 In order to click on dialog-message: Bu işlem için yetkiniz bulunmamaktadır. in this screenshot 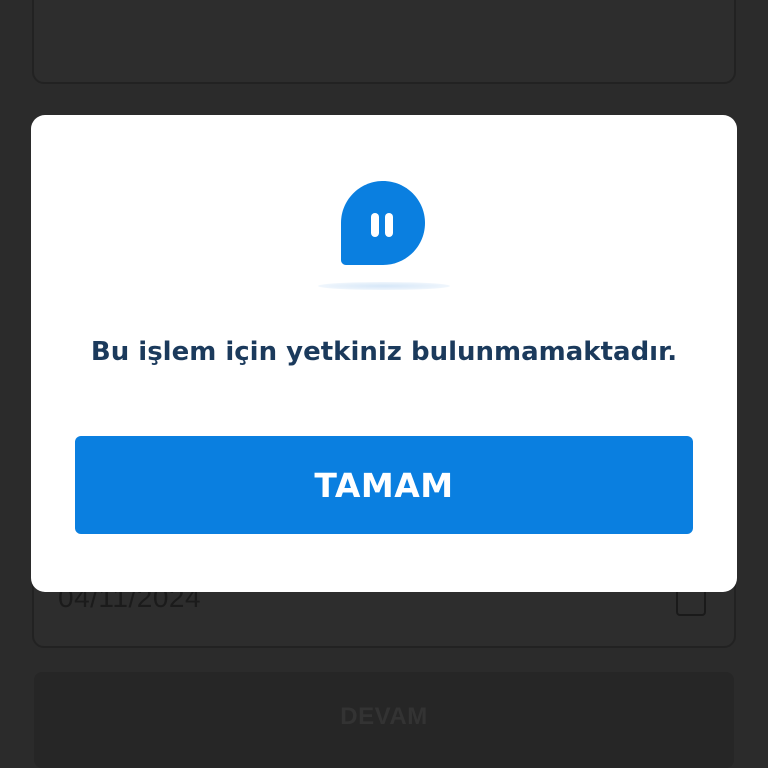, I will do `click(384, 352)`.